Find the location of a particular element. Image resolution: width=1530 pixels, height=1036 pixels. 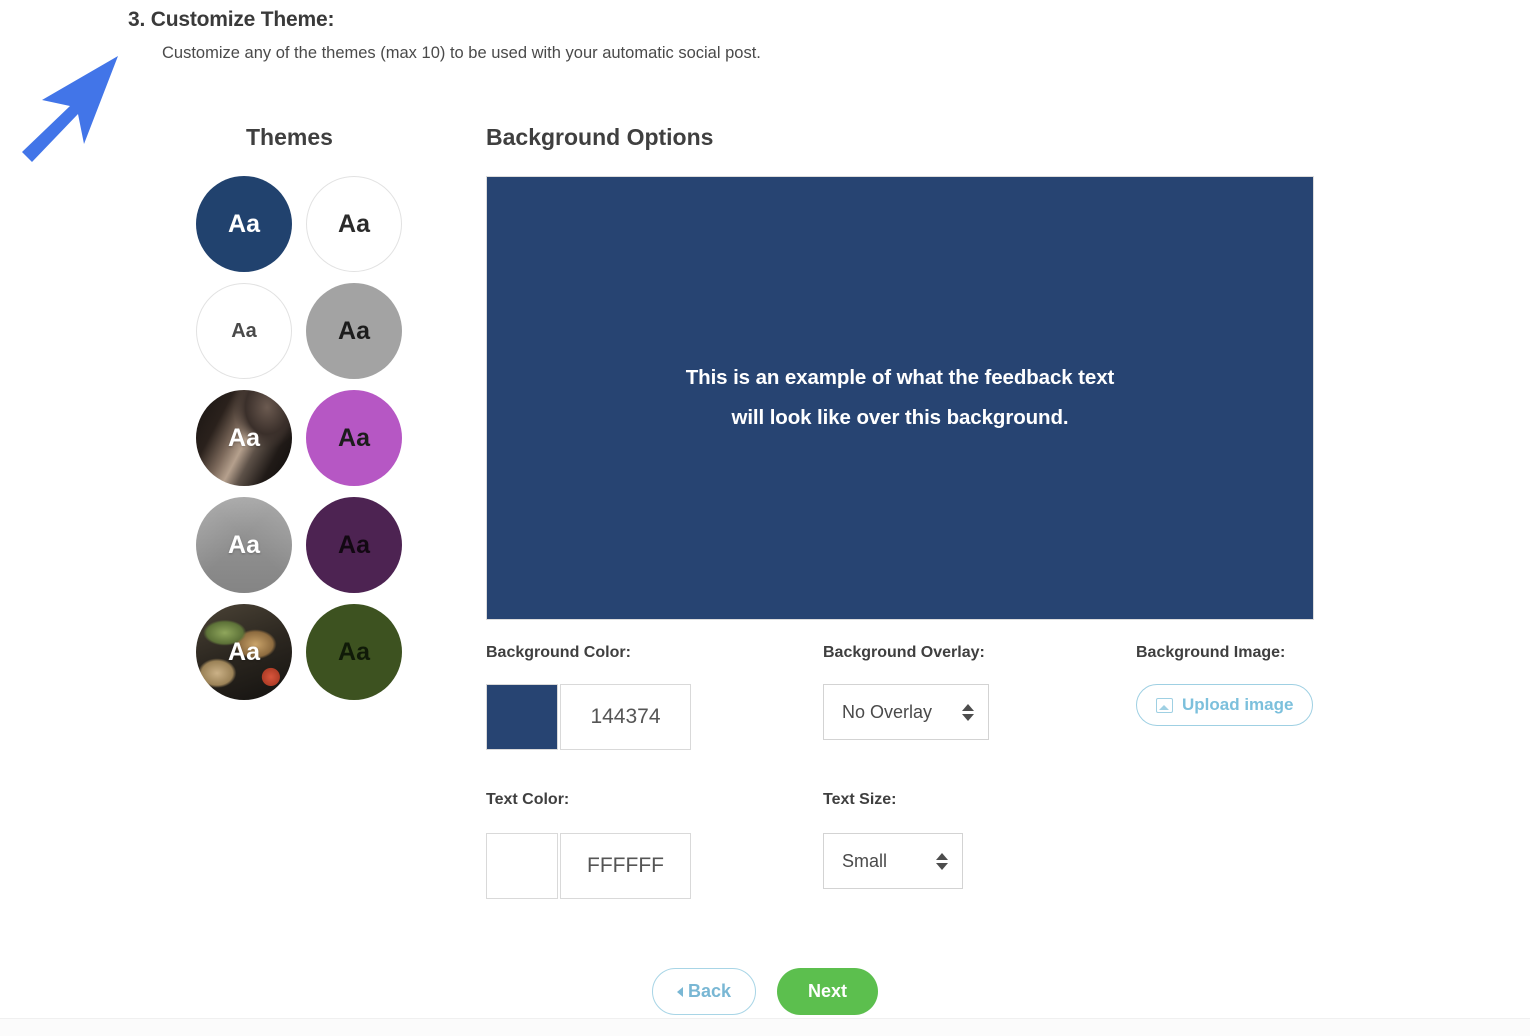

background-overlay-value: No Overlay is located at coordinates (887, 711).